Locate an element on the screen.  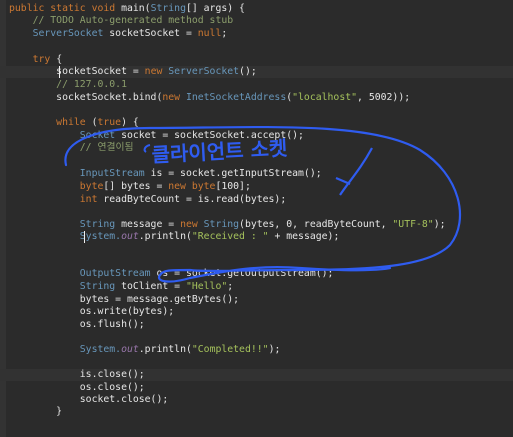
code-token: "localhost" is located at coordinates (325, 97).